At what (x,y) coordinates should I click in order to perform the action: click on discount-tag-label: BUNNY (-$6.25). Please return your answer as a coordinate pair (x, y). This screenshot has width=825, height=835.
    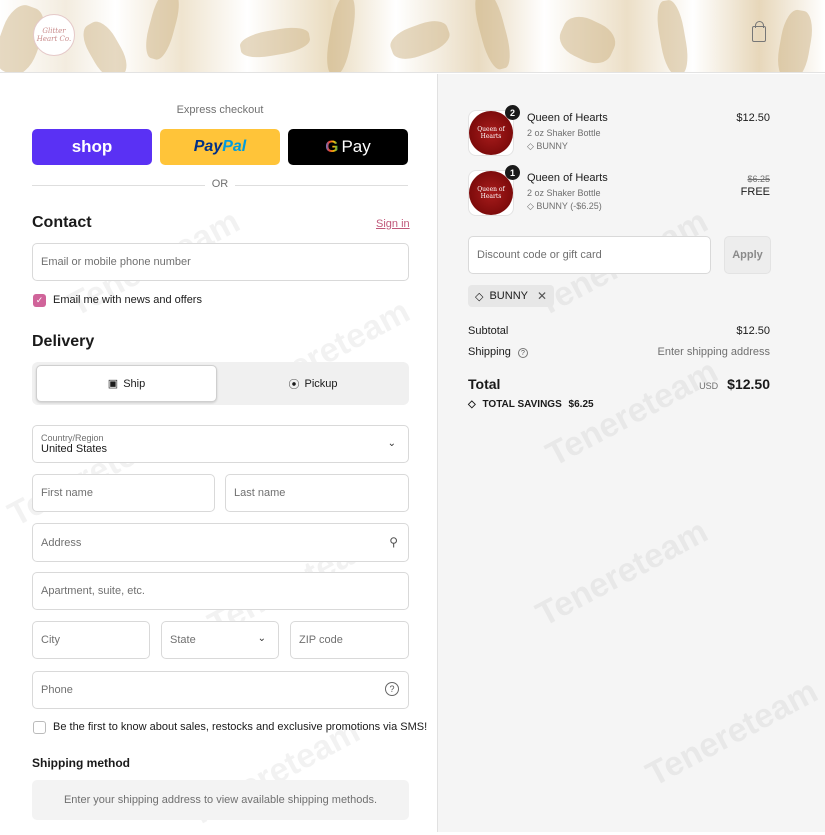
    Looking at the image, I should click on (569, 206).